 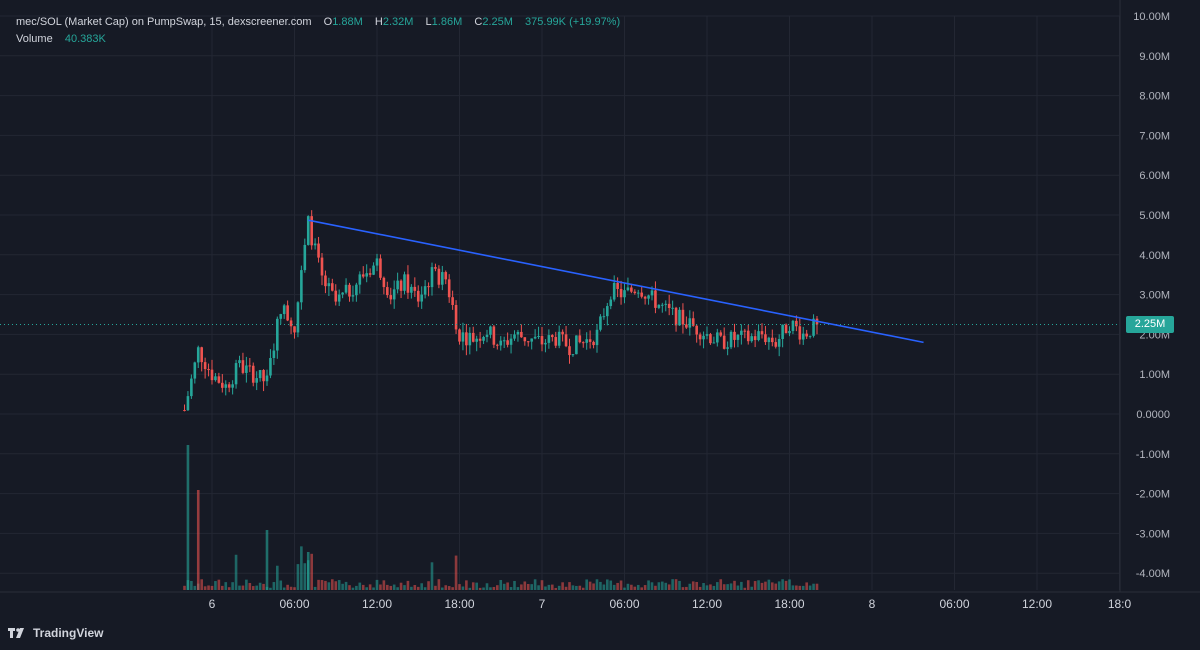 What do you see at coordinates (1120, 604) in the screenshot?
I see `x-tick-label: 18:0` at bounding box center [1120, 604].